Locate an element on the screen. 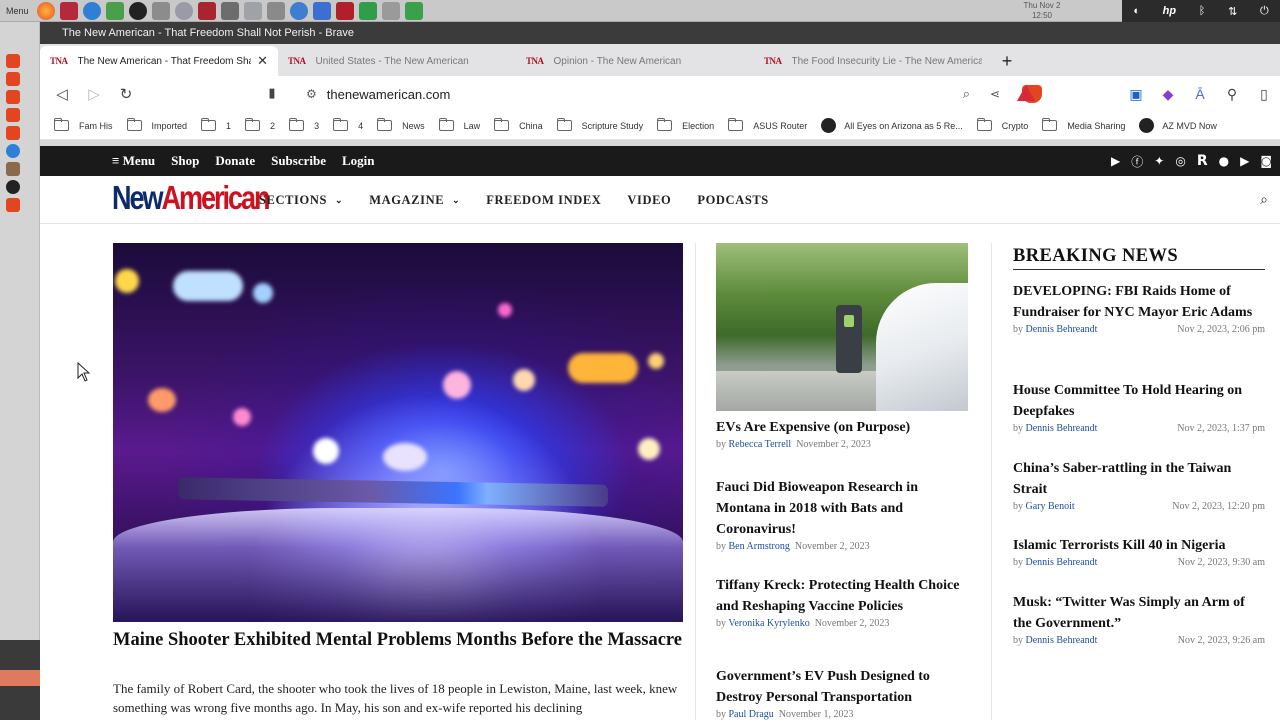 The height and width of the screenshot is (720, 1280). bookmark-item: Law is located at coordinates (459, 124).